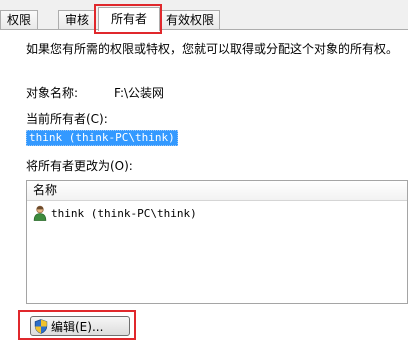 This screenshot has height=346, width=408. What do you see at coordinates (52, 93) in the screenshot?
I see `object-name-label: 对象名称:` at bounding box center [52, 93].